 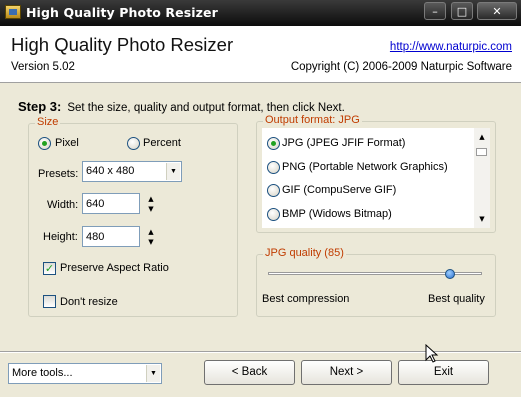 I want to click on more-tools-select: More tools... ▼, so click(x=85, y=373).